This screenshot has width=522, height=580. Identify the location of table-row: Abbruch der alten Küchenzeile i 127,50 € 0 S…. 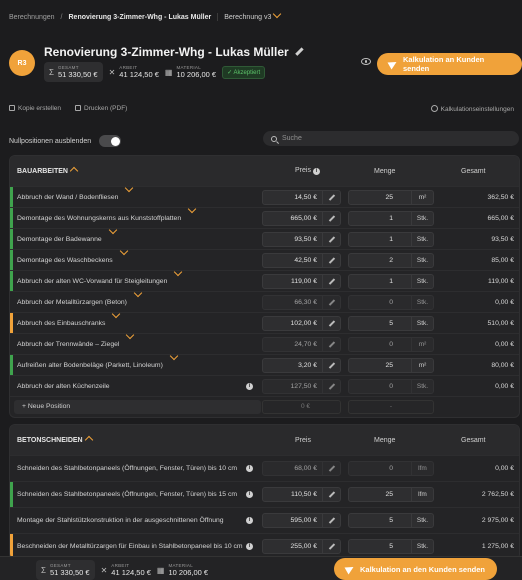
(264, 385).